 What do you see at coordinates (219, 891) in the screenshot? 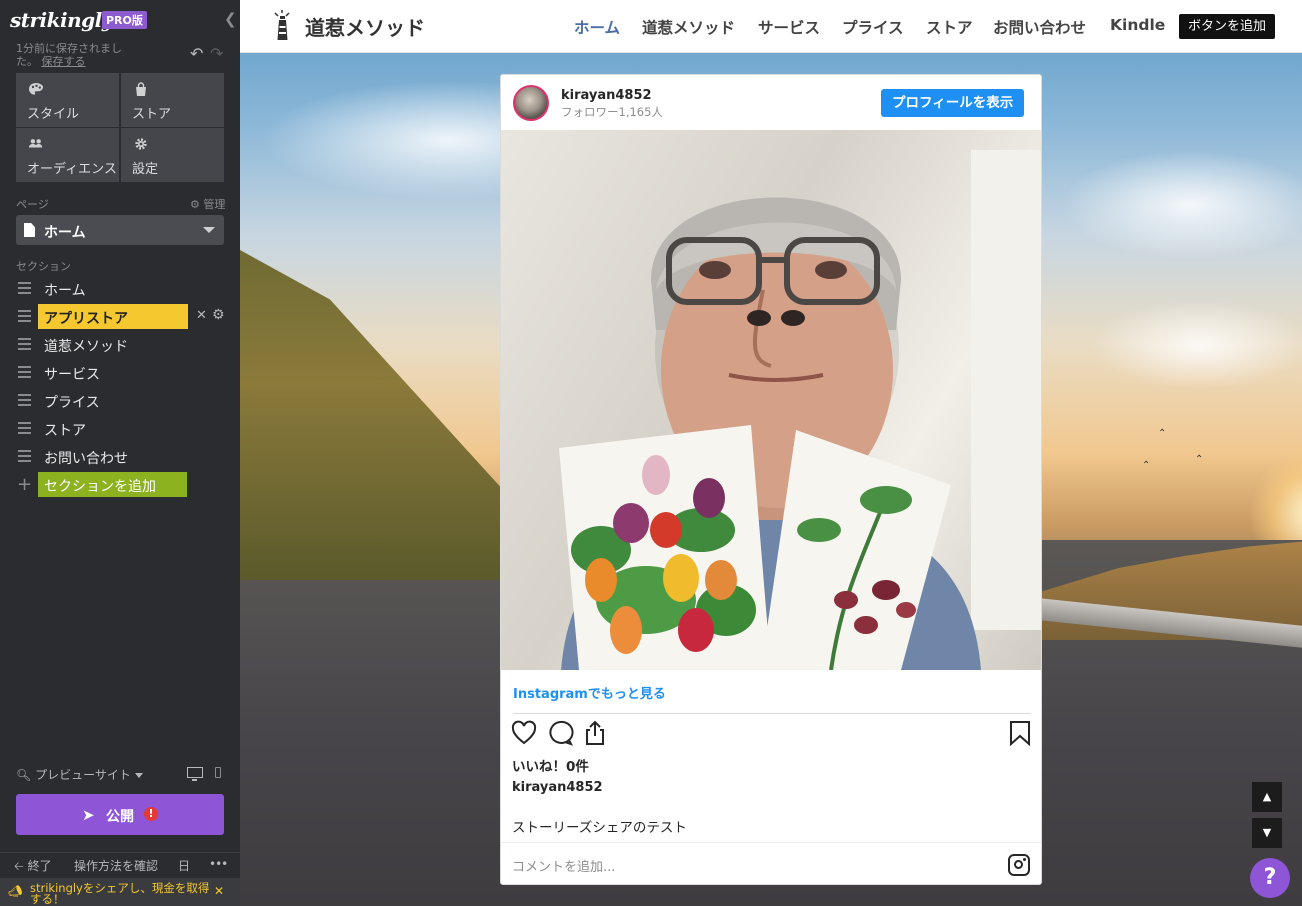
I see `close-icon: ✕` at bounding box center [219, 891].